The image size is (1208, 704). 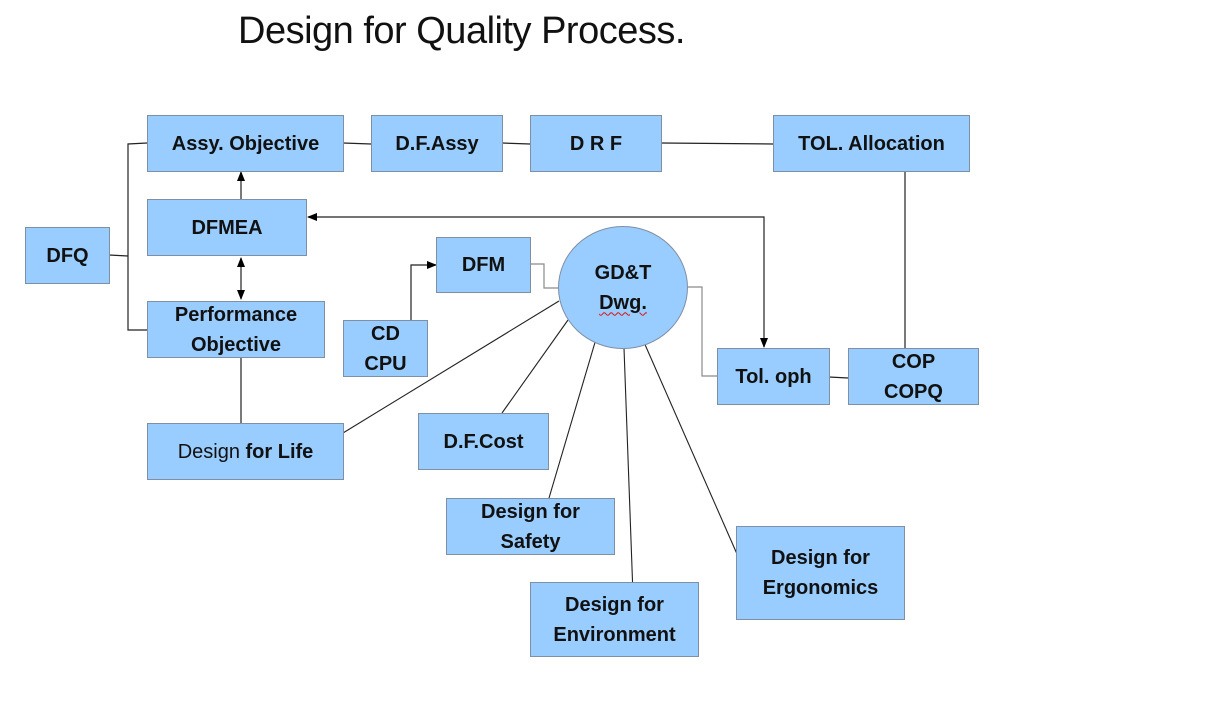 I want to click on node-drf: D R F, so click(x=596, y=143).